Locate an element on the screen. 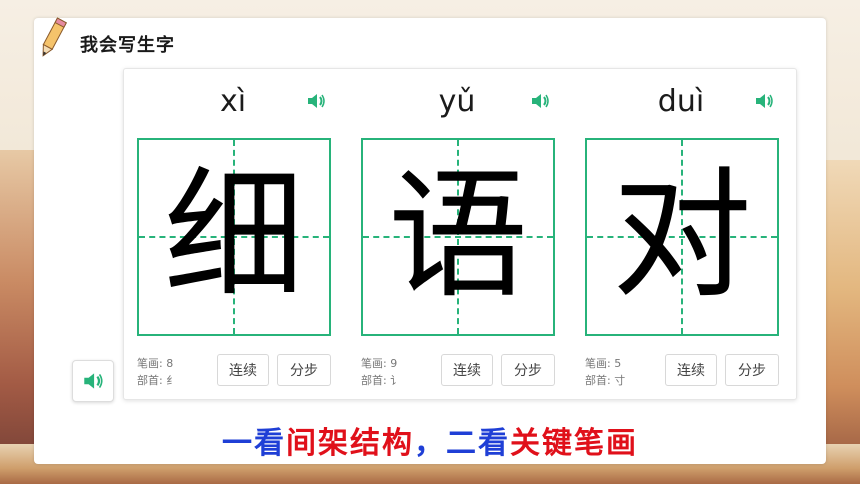 Image resolution: width=860 pixels, height=484 pixels. hanzi-character: 语 is located at coordinates (457, 236).